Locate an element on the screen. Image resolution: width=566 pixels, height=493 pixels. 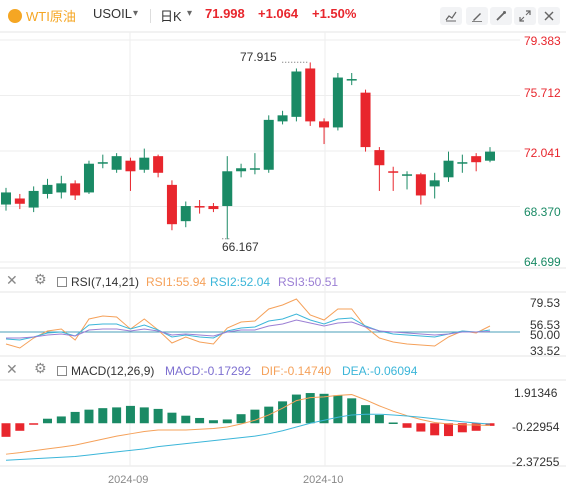
rsi1-value: RSI1:55.94 is located at coordinates (176, 282).